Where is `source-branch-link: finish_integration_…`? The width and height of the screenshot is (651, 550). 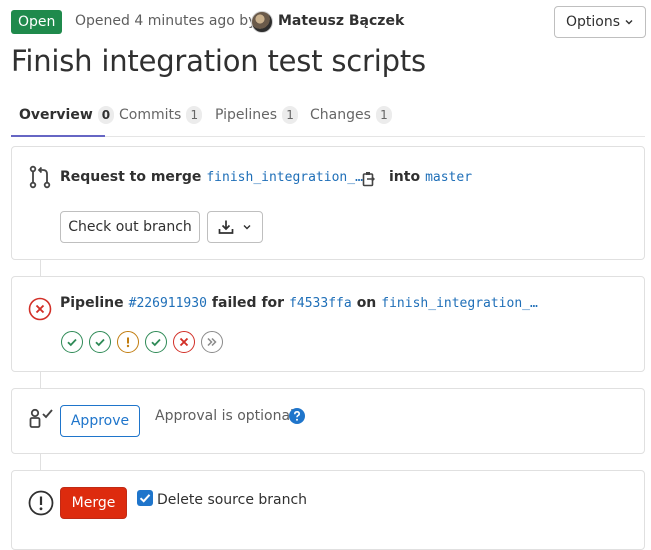 source-branch-link: finish_integration_… is located at coordinates (284, 177).